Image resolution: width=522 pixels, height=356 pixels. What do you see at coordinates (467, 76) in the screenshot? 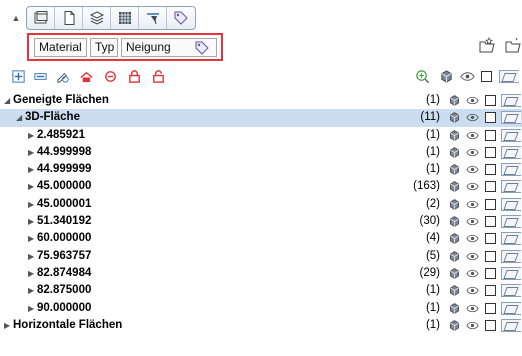
I see `visibility-button` at bounding box center [467, 76].